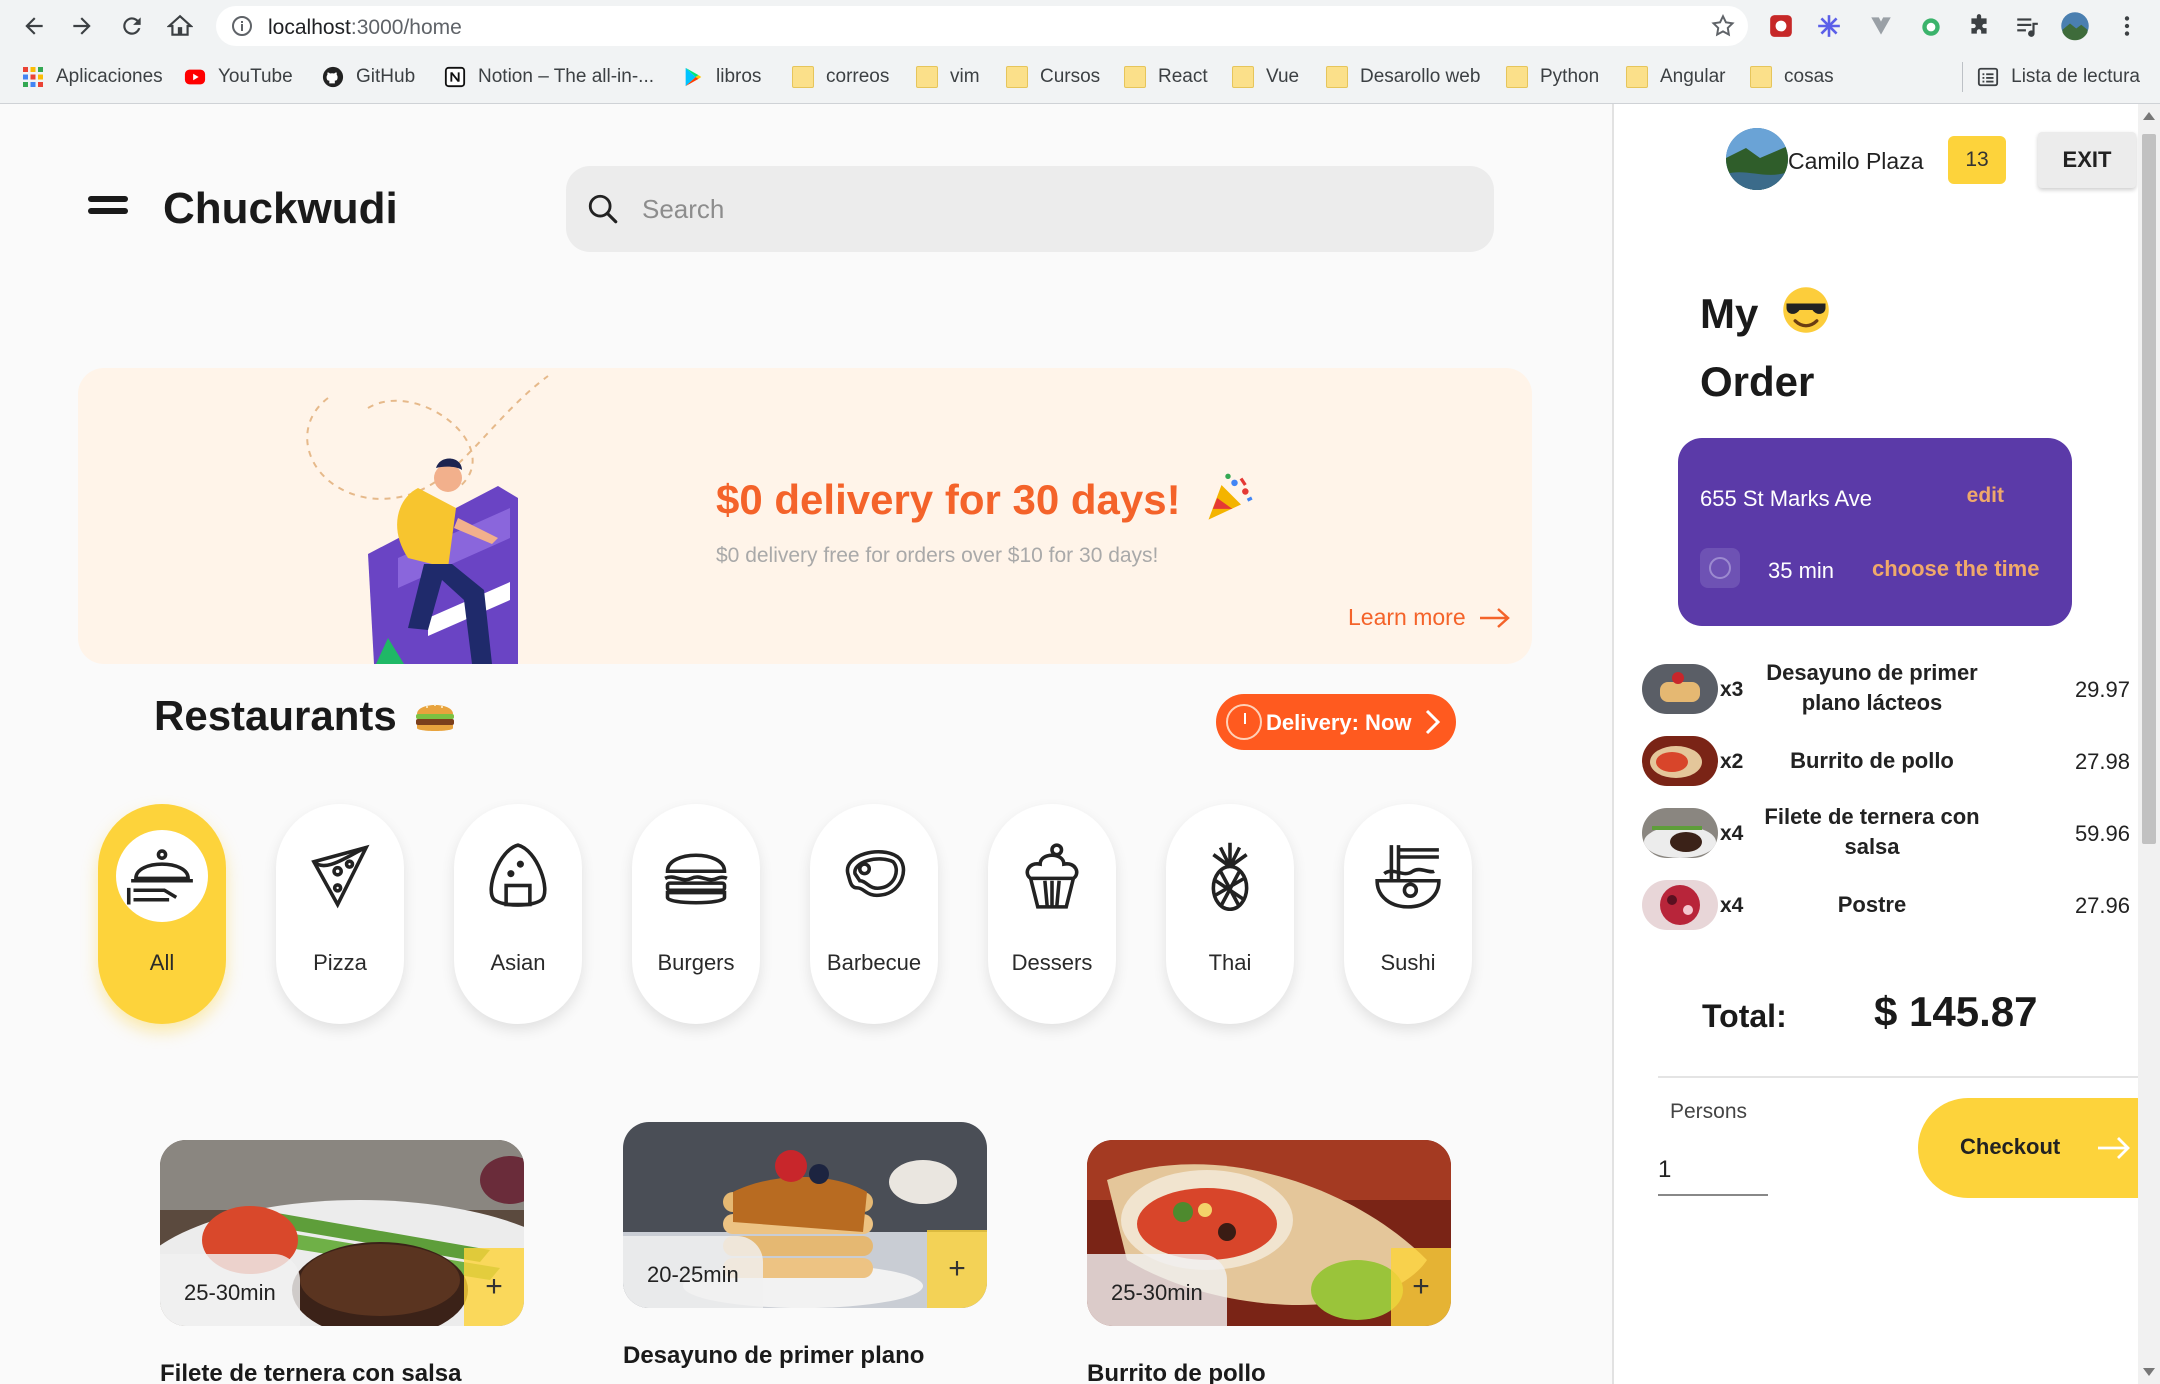 Image resolution: width=2160 pixels, height=1384 pixels. What do you see at coordinates (2058, 77) in the screenshot?
I see `reading-list-button: Lista de lectura` at bounding box center [2058, 77].